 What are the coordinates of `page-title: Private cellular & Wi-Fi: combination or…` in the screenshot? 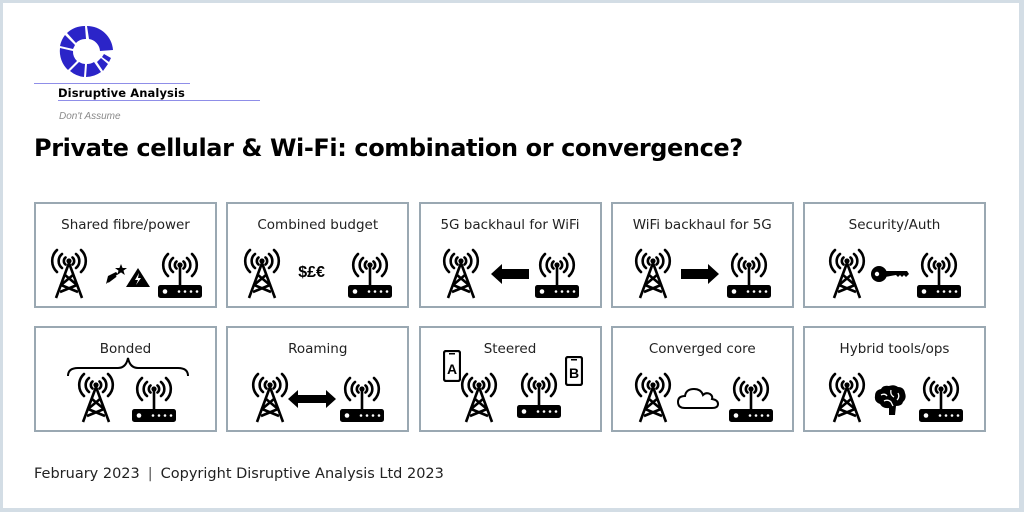 It's located at (388, 148).